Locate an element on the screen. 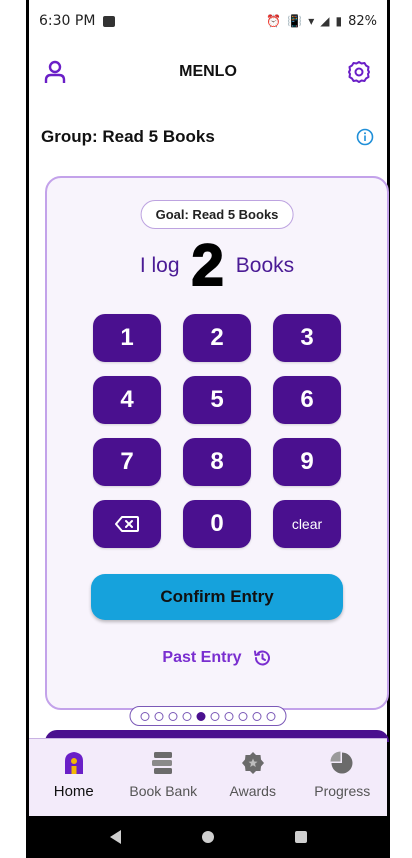  vibrate-icon: 📳 is located at coordinates (295, 21).